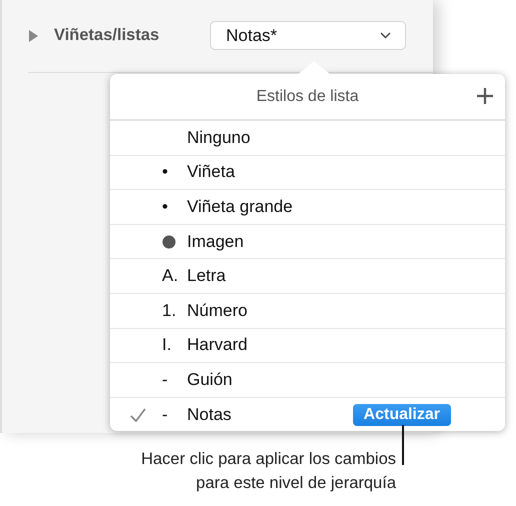  I want to click on disclosure-triangle-icon, so click(33, 36).